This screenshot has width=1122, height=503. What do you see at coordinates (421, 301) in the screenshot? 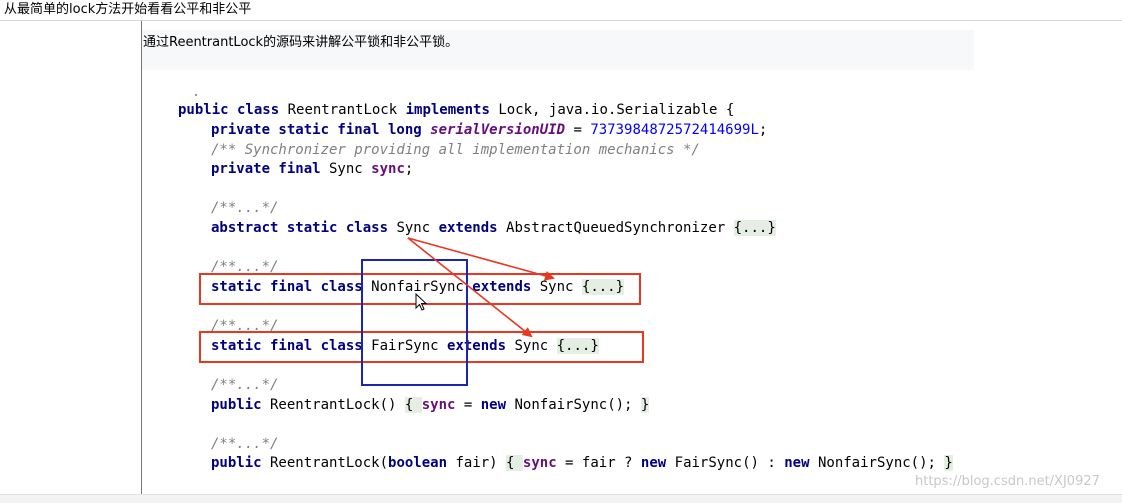
I see `mouse-cursor-icon` at bounding box center [421, 301].